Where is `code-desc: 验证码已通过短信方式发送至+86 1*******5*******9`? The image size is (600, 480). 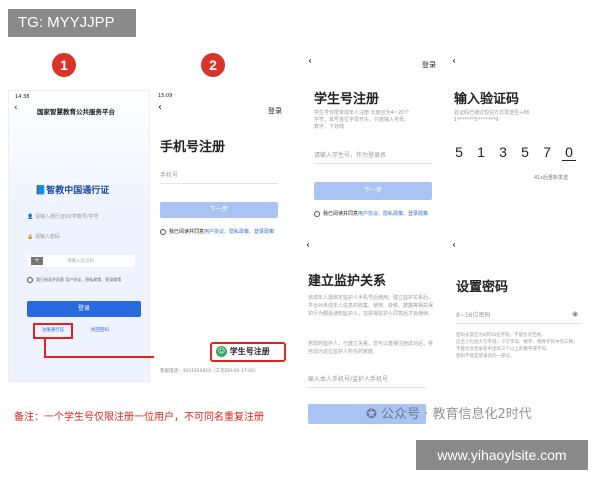
code-desc: 验证码已通过短信方式发送至+86 1*******5*******9 is located at coordinates (492, 116).